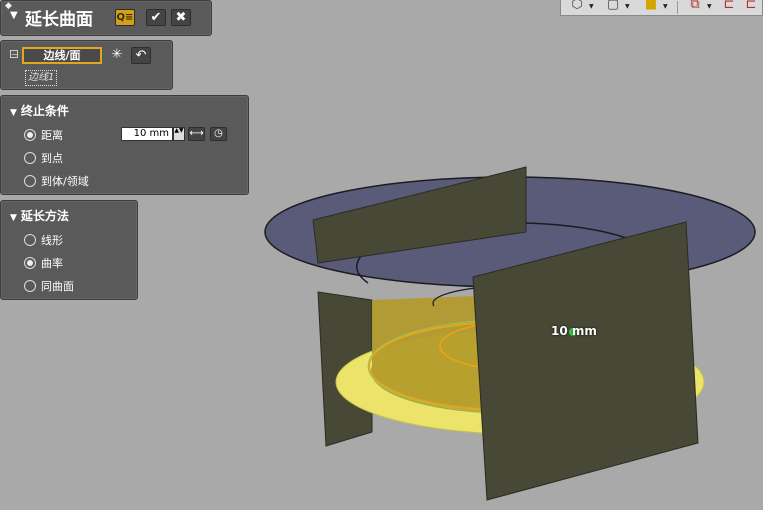  I want to click on toolbar-divider, so click(677, 7).